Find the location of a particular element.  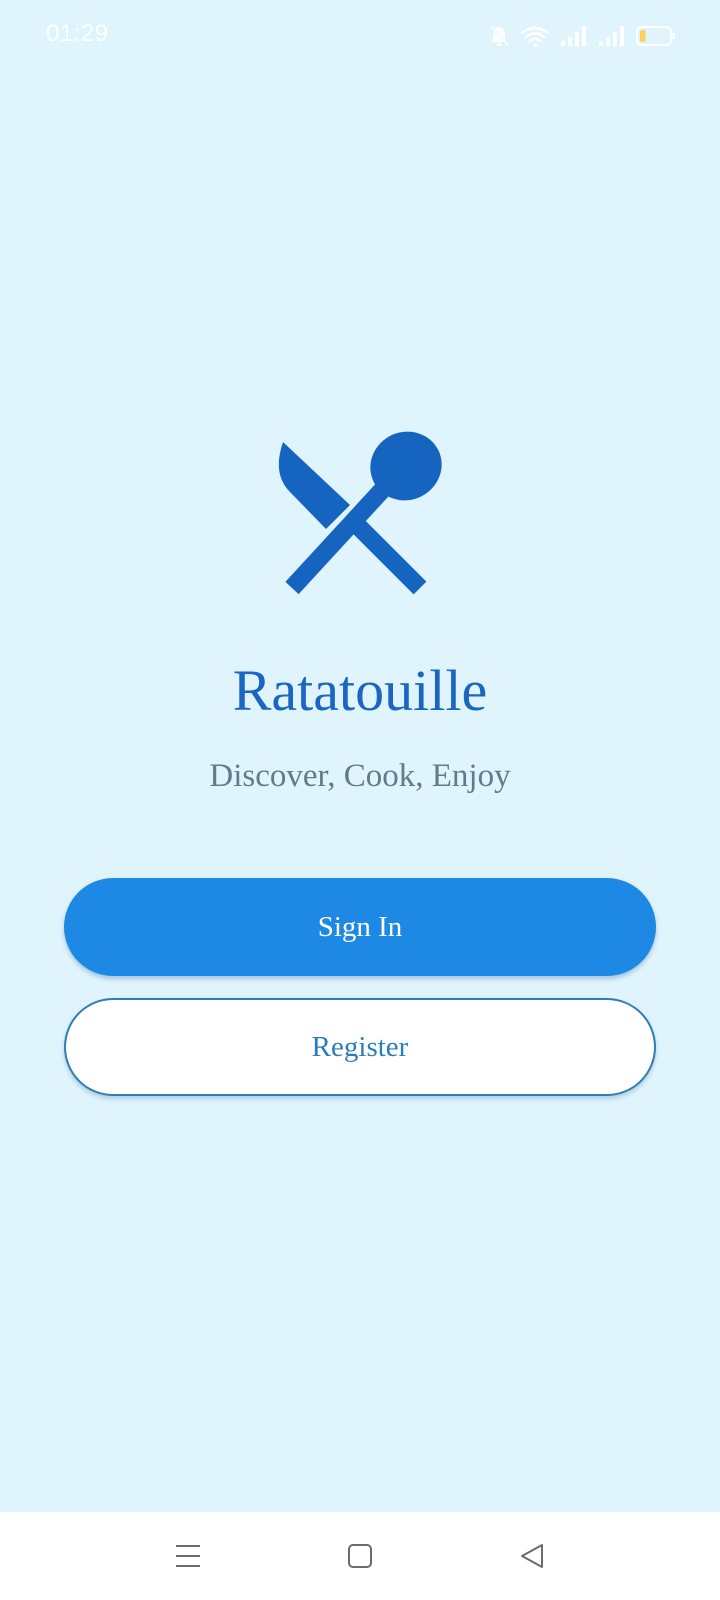

menu-icon is located at coordinates (188, 1556).